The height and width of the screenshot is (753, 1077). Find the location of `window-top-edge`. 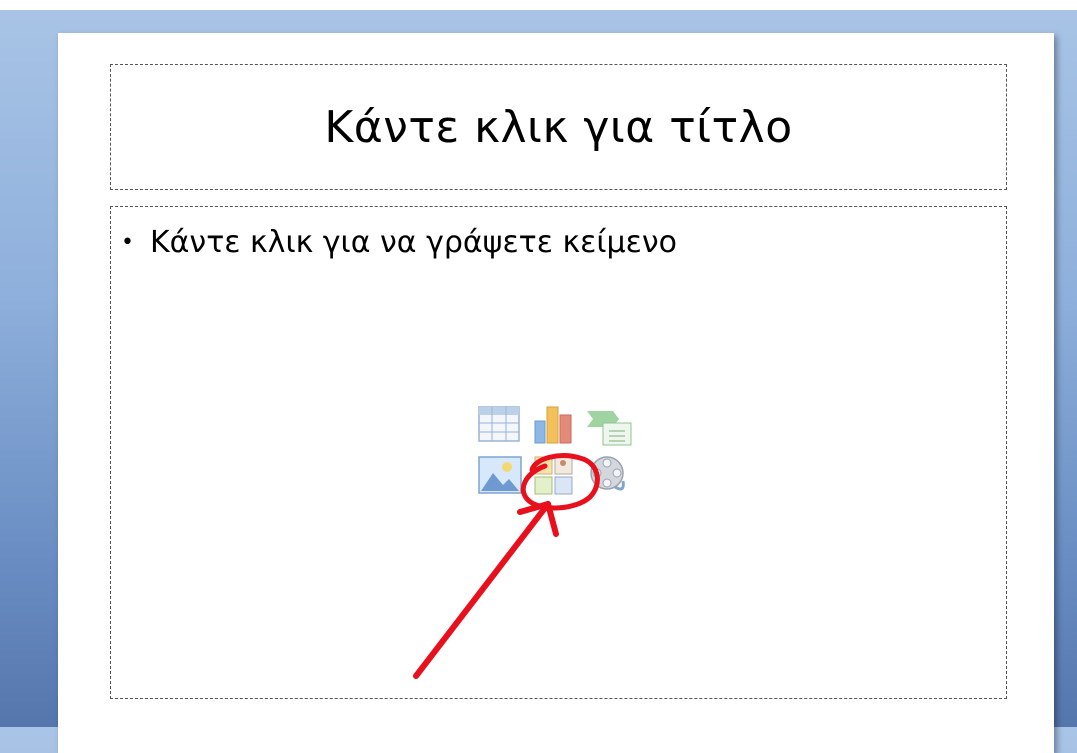

window-top-edge is located at coordinates (538, 5).